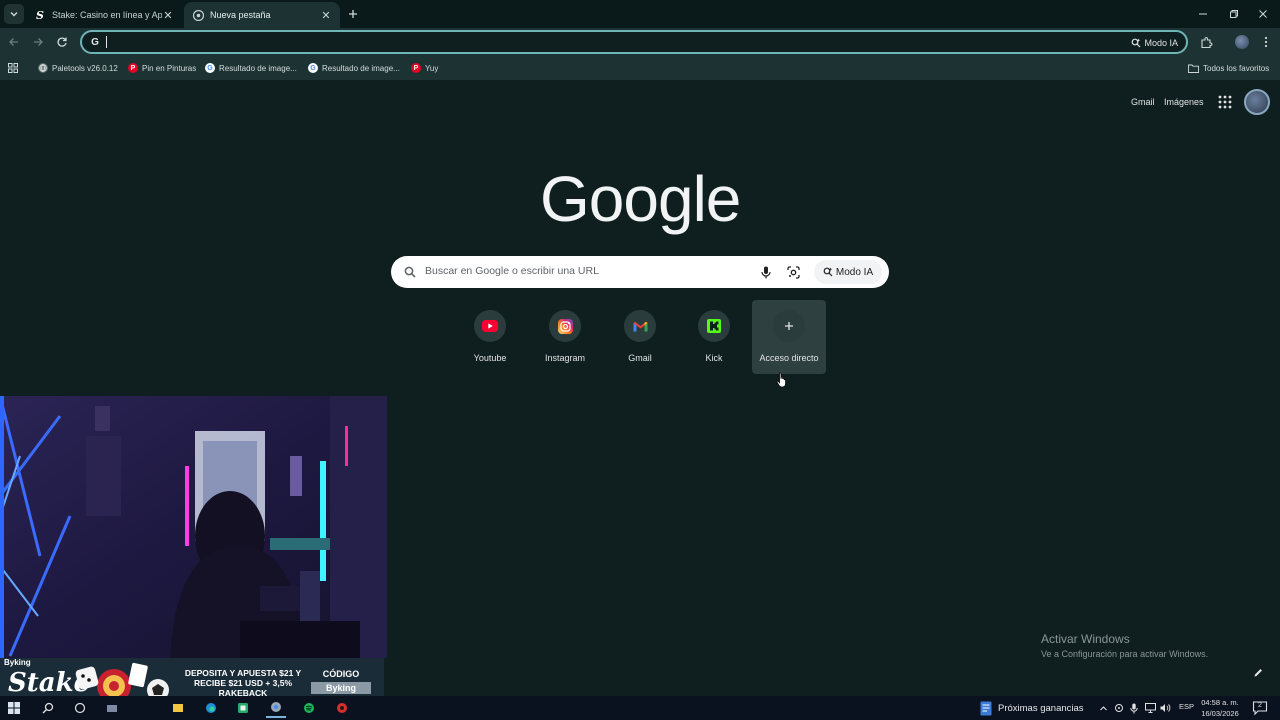 Image resolution: width=1280 pixels, height=720 pixels. I want to click on back-button, so click(14, 42).